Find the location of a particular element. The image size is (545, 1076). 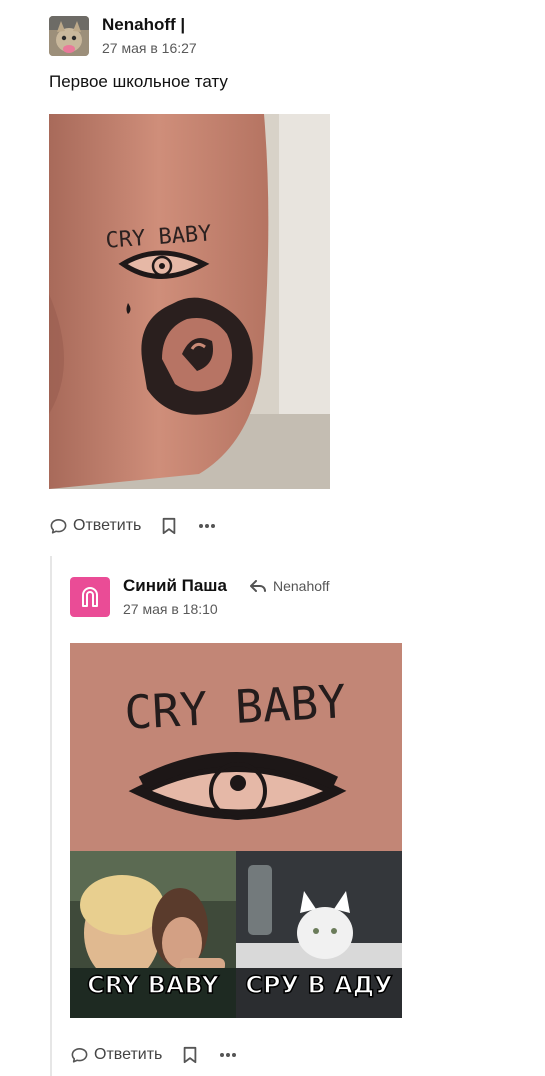

meme-caption-right: СРУ В АДУ is located at coordinates (318, 985).